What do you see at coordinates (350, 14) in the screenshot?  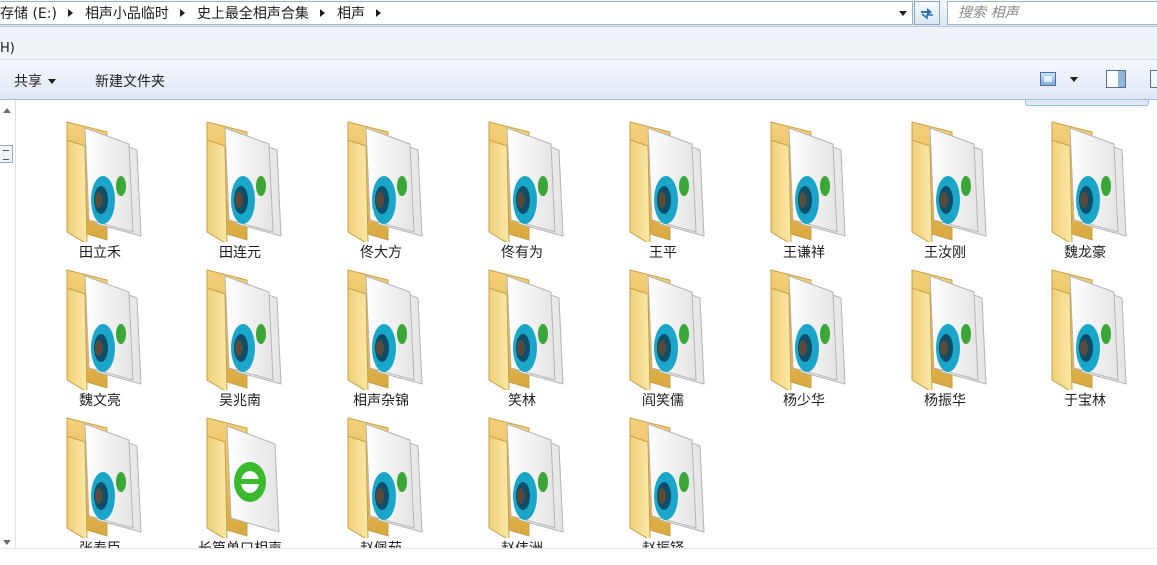 I see `crumb-label: 相声` at bounding box center [350, 14].